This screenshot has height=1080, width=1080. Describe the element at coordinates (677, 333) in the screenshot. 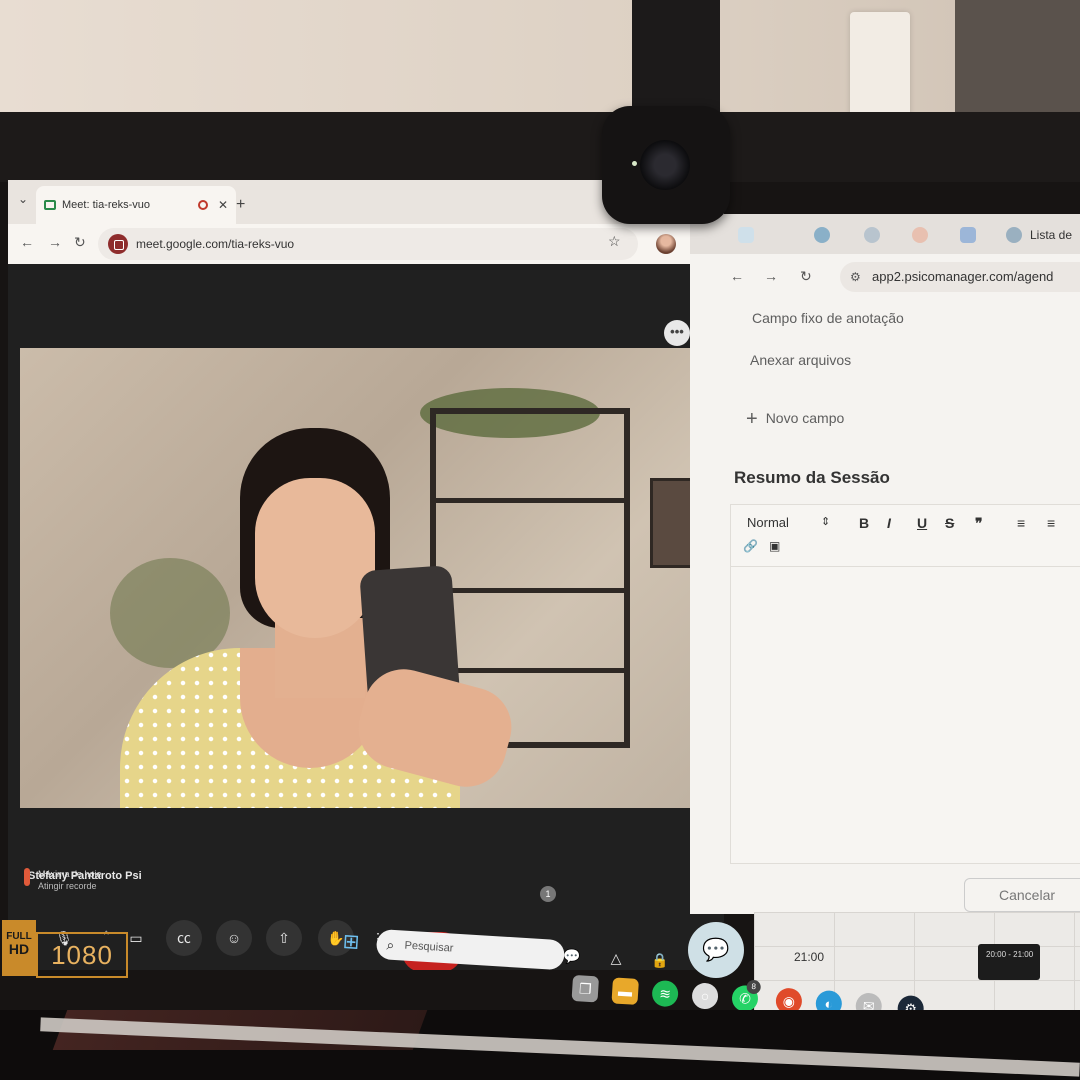

I see `more-options-button: •••` at that location.